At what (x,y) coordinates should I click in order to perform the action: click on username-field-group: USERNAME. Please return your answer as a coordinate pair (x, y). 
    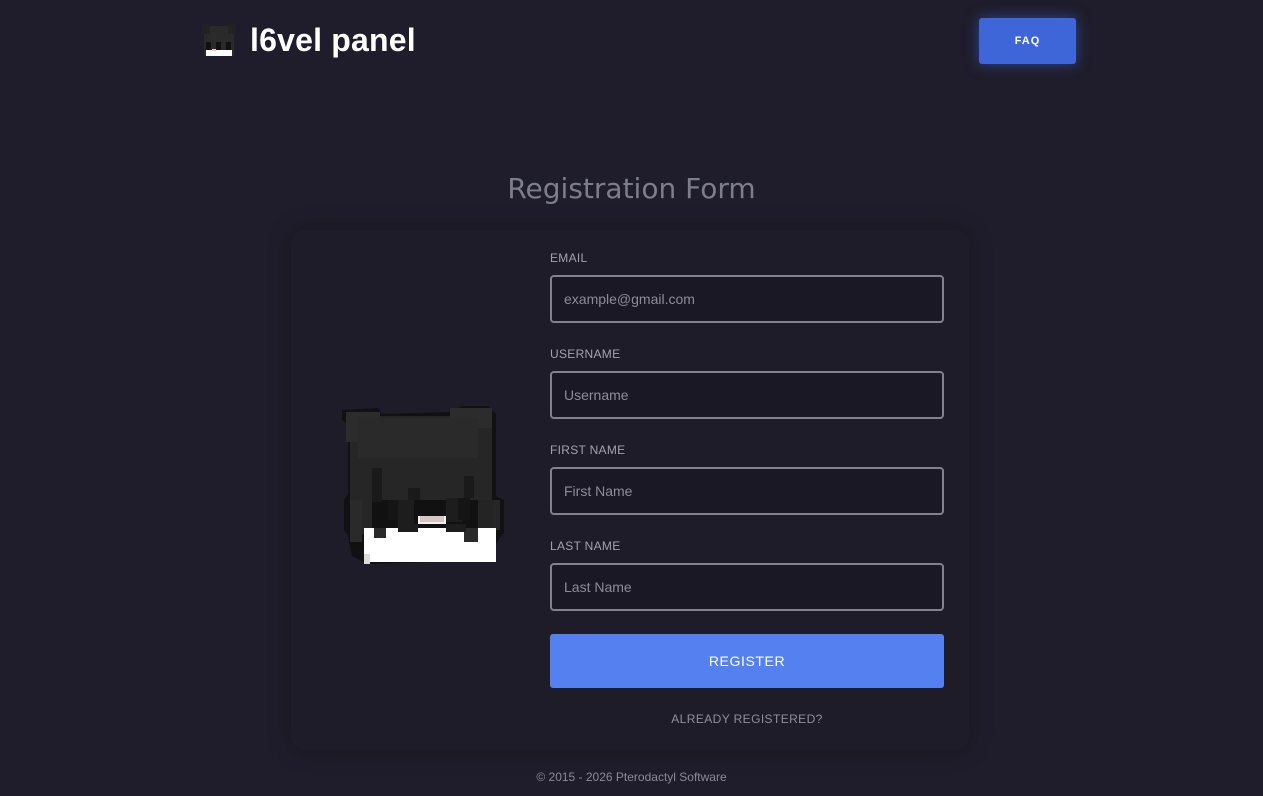
    Looking at the image, I should click on (747, 383).